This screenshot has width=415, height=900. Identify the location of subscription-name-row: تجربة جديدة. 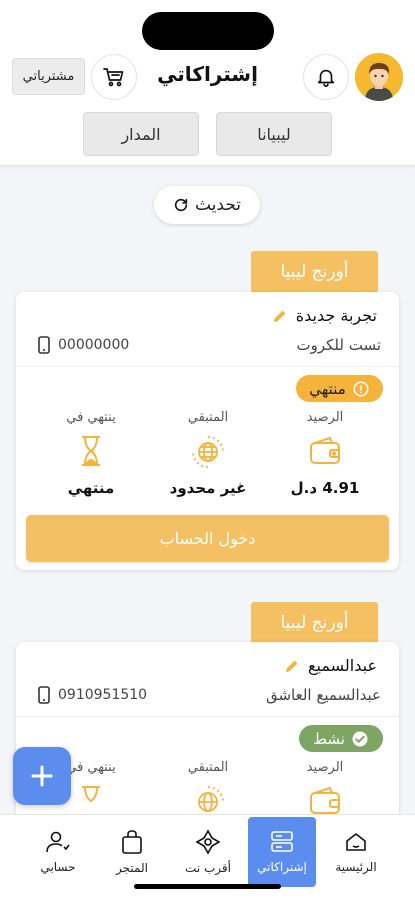
(324, 315).